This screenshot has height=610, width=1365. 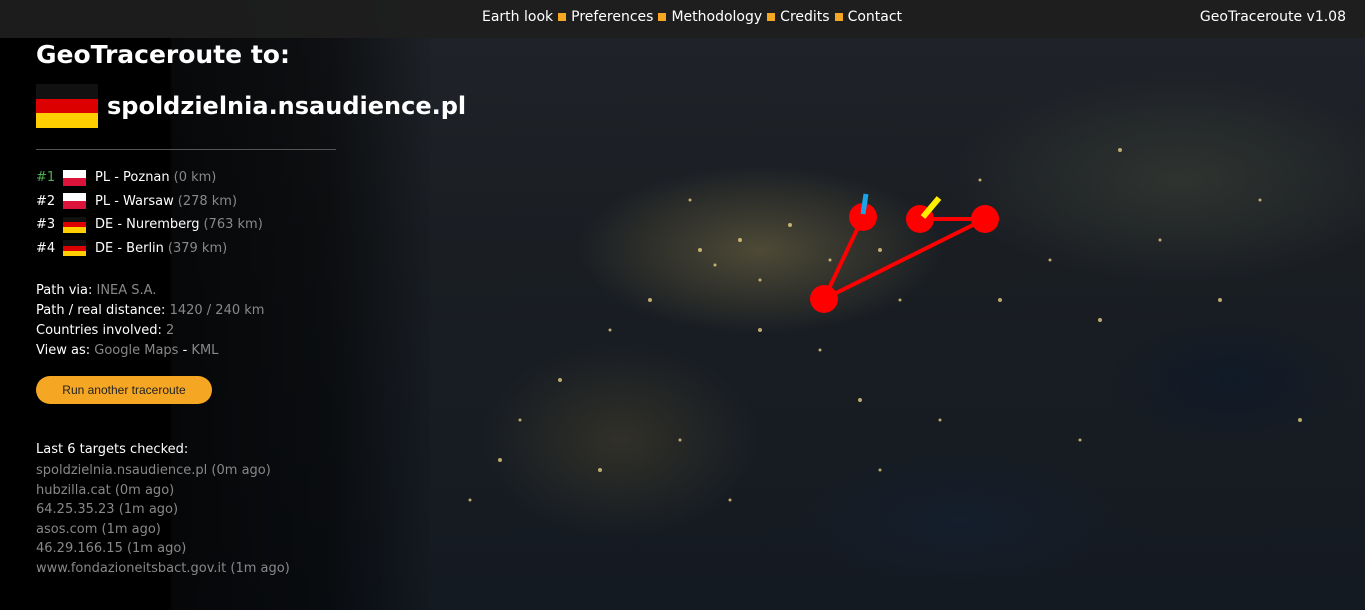 I want to click on app-version: GeoTraceroute v1.08, so click(x=1272, y=17).